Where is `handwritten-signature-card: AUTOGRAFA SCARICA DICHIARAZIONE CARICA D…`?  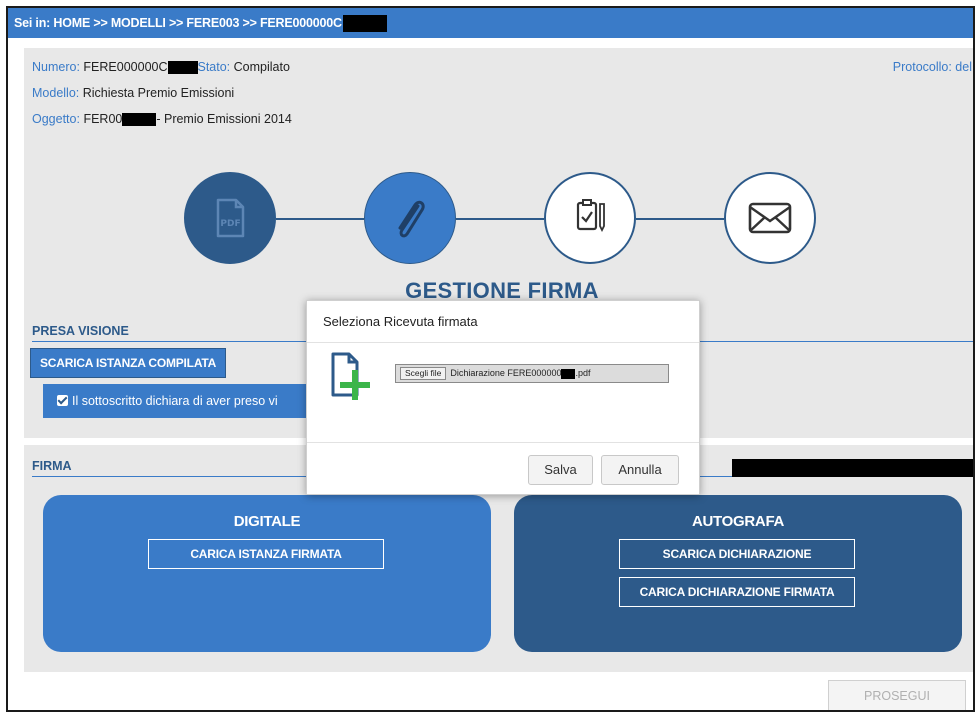 handwritten-signature-card: AUTOGRAFA SCARICA DICHIARAZIONE CARICA D… is located at coordinates (738, 573).